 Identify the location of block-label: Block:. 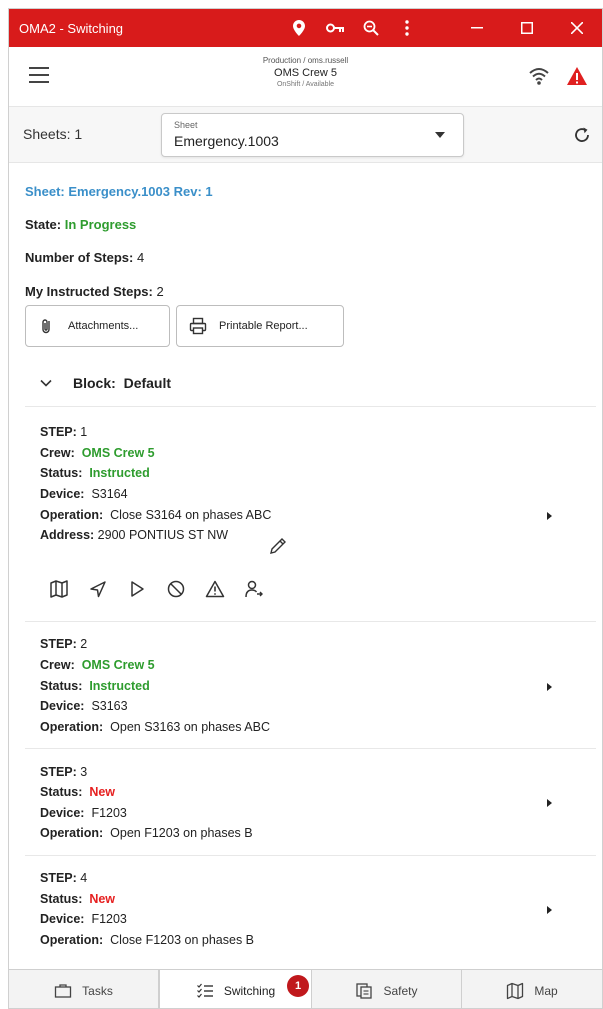
(94, 383).